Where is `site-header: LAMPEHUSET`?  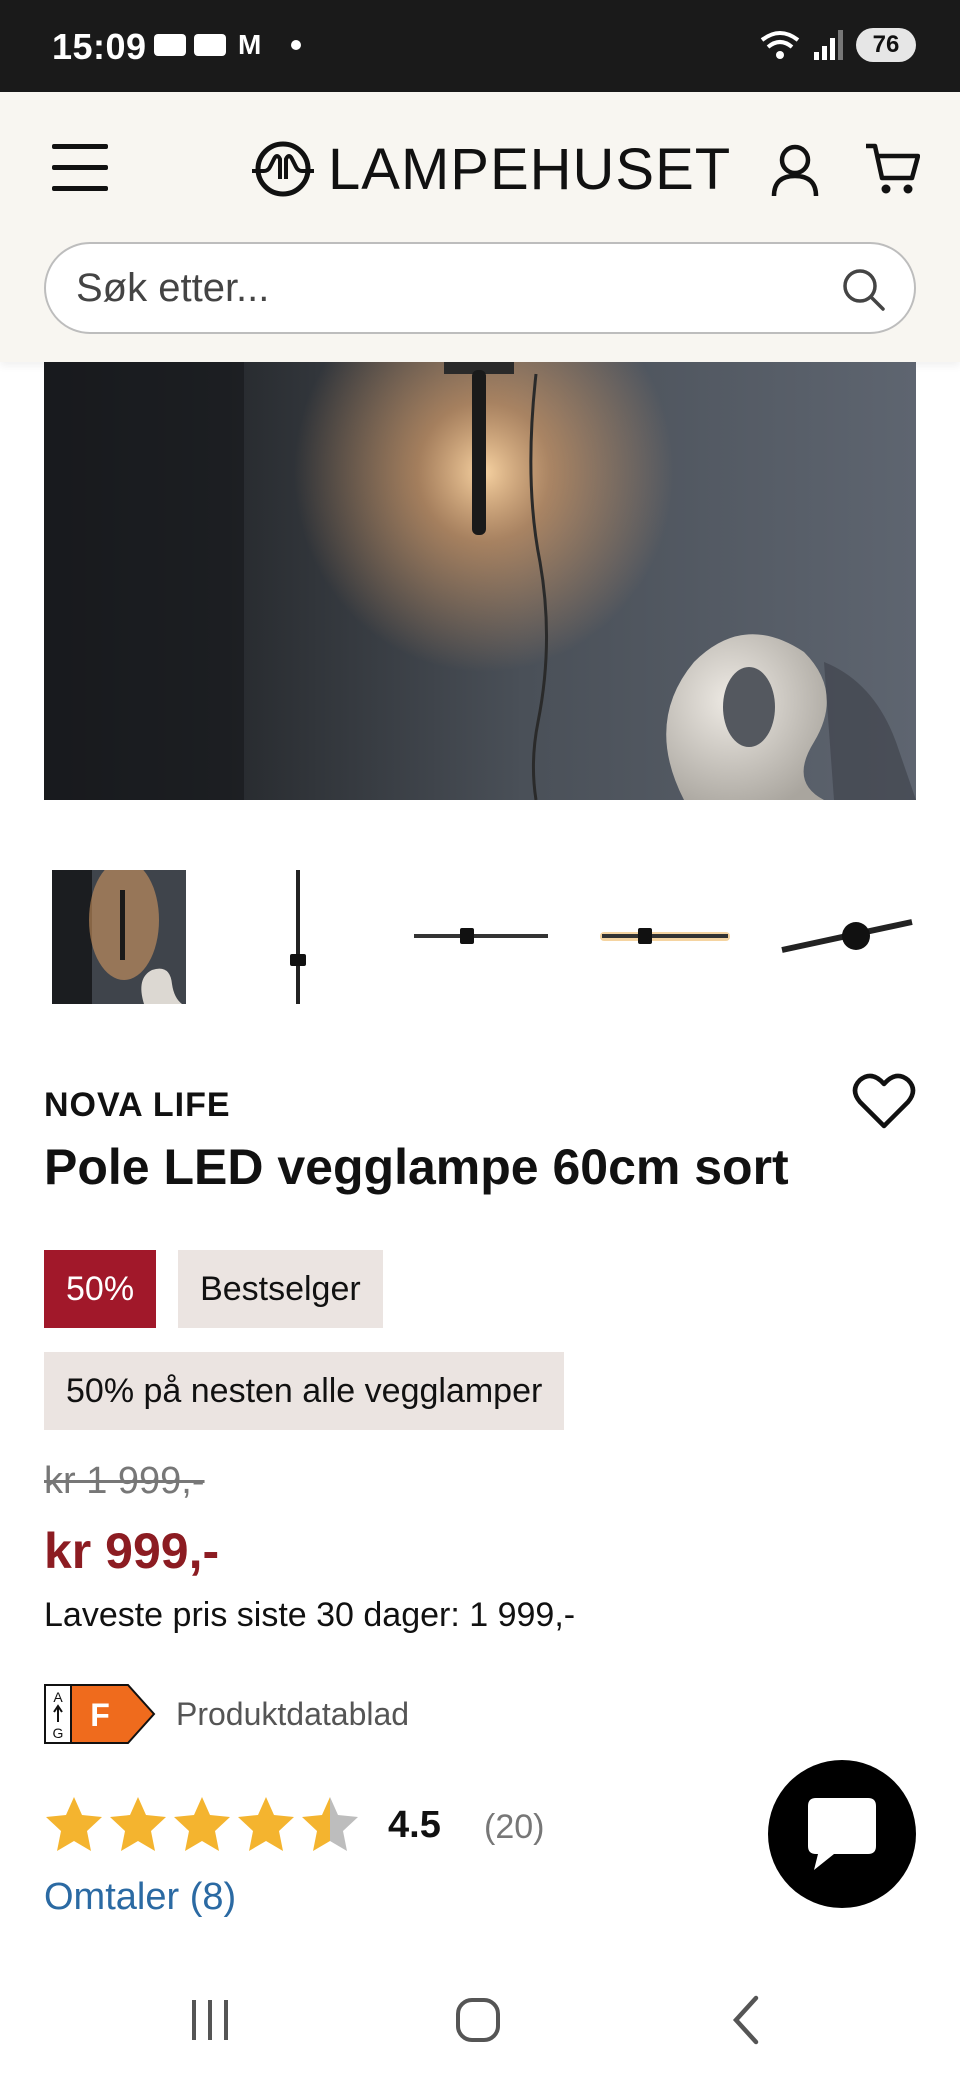 site-header: LAMPEHUSET is located at coordinates (480, 227).